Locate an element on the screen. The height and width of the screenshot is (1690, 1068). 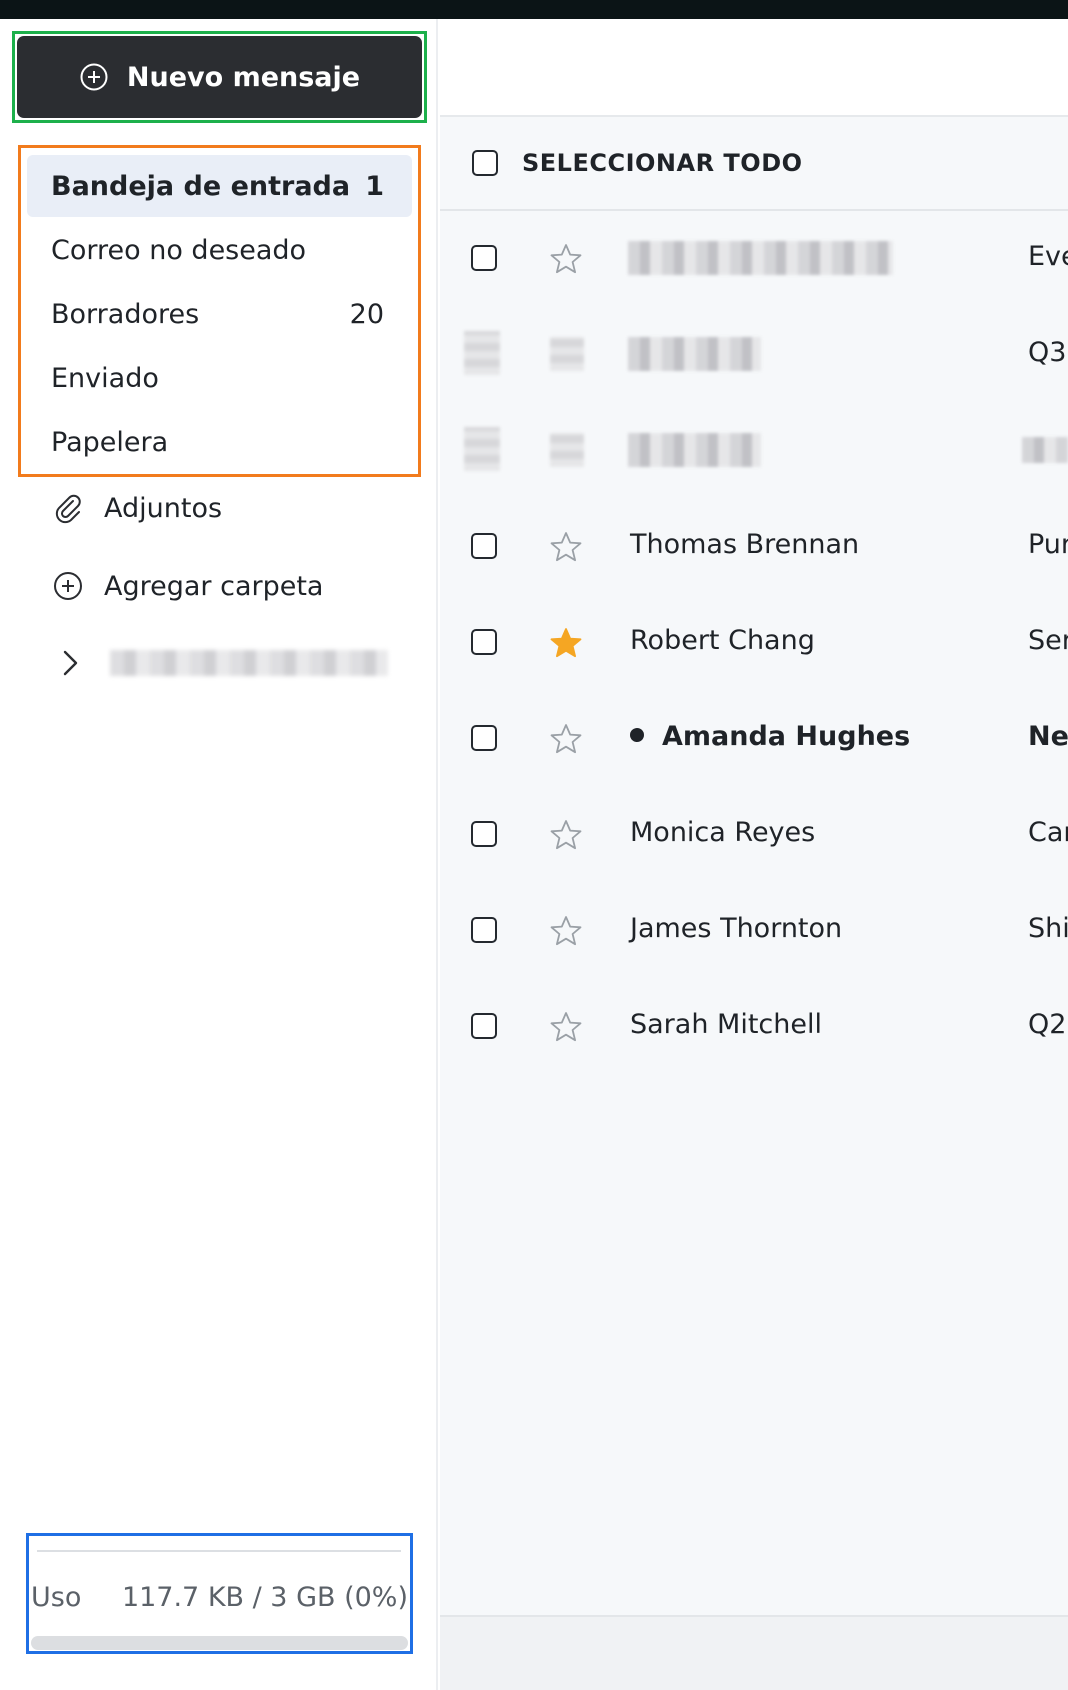
folder-count: 1 is located at coordinates (374, 186).